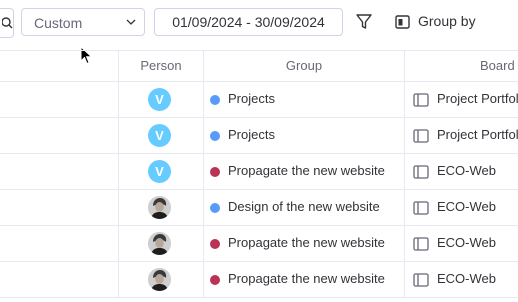  I want to click on header-board: Board, so click(461, 66).